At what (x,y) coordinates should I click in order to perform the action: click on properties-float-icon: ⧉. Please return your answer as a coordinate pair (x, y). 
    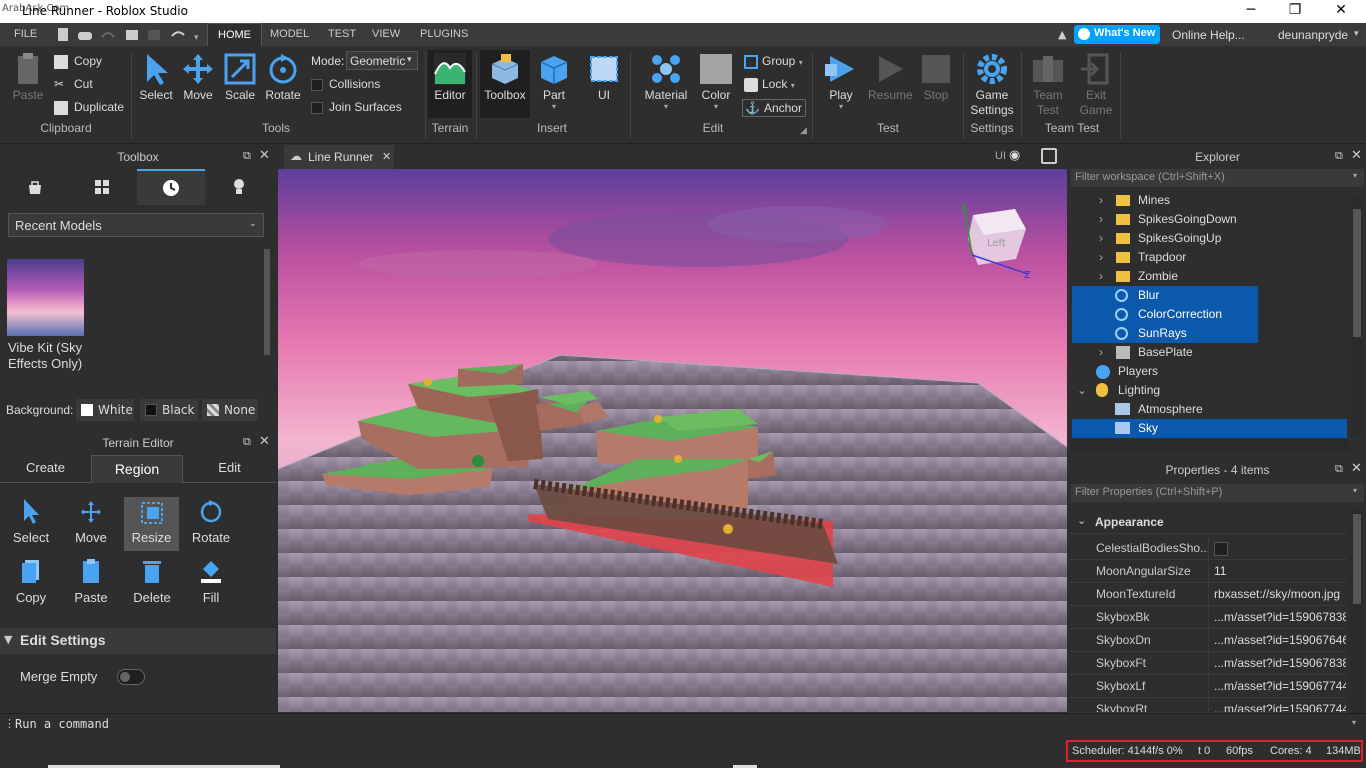
    Looking at the image, I should click on (1339, 469).